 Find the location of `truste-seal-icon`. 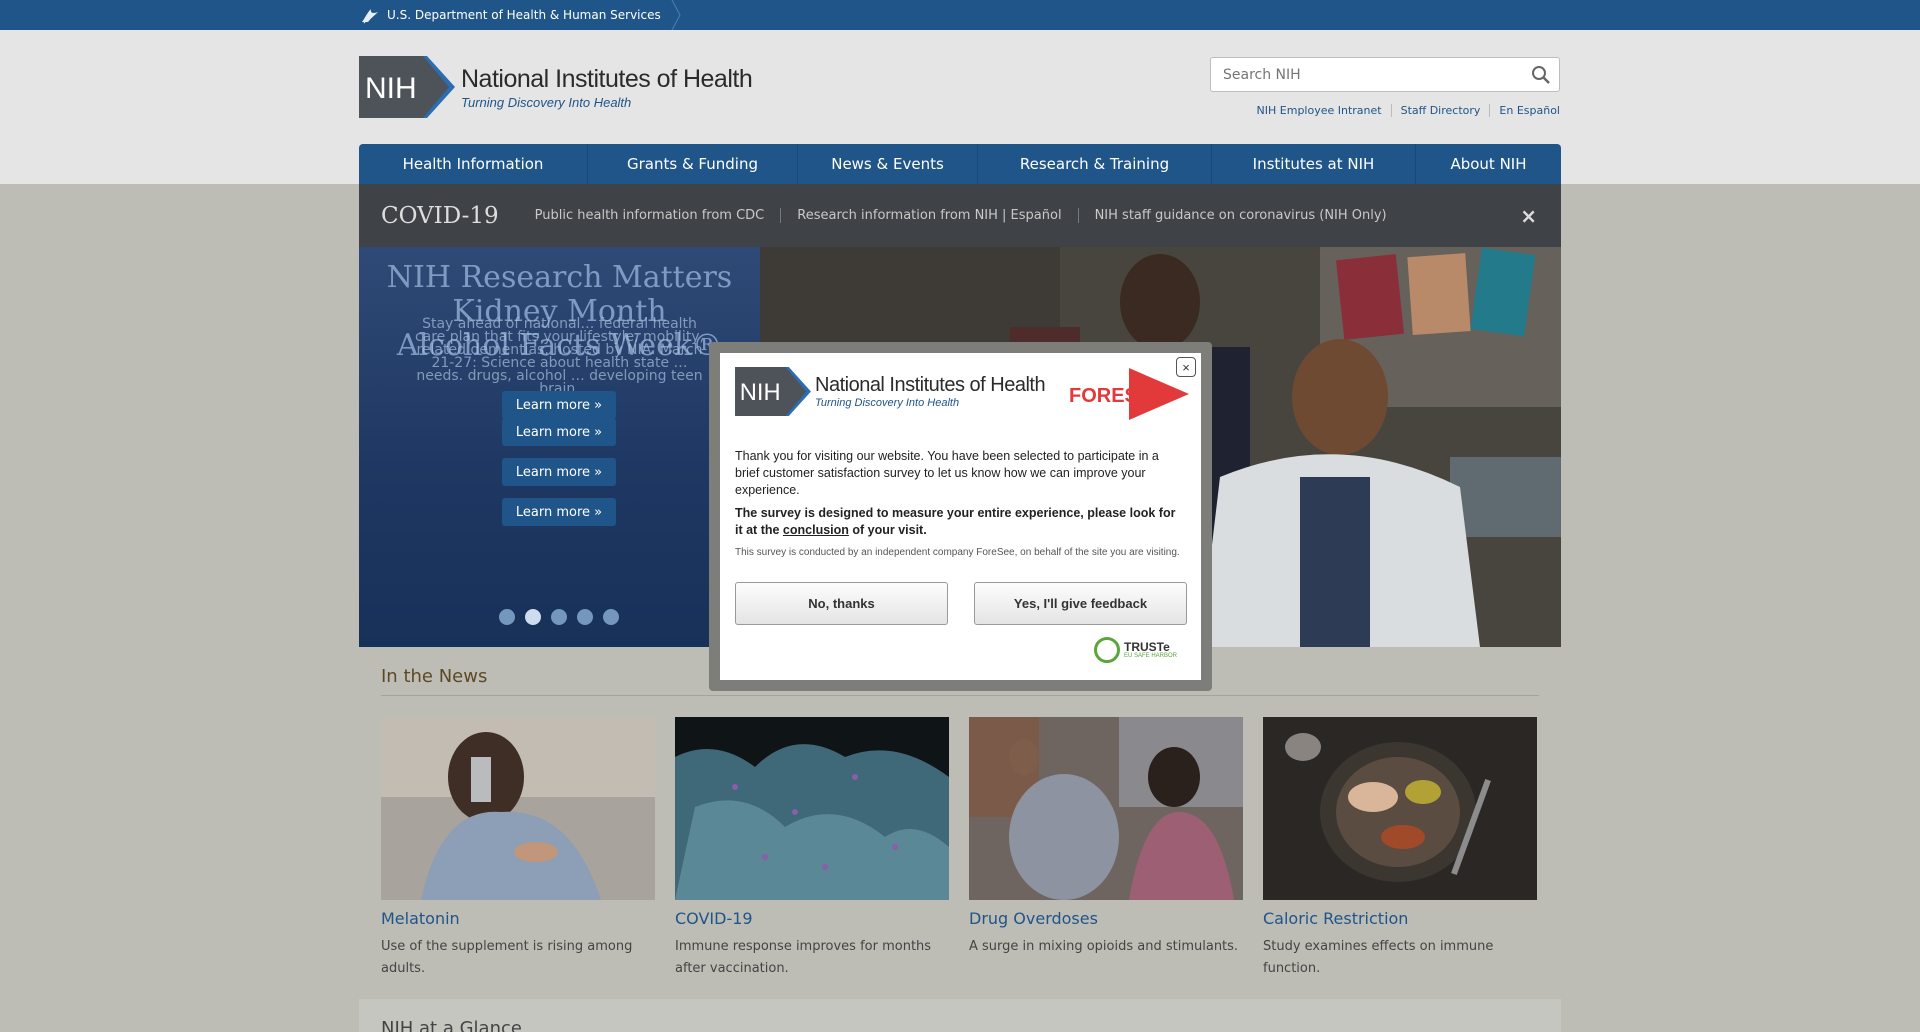

truste-seal-icon is located at coordinates (1107, 650).